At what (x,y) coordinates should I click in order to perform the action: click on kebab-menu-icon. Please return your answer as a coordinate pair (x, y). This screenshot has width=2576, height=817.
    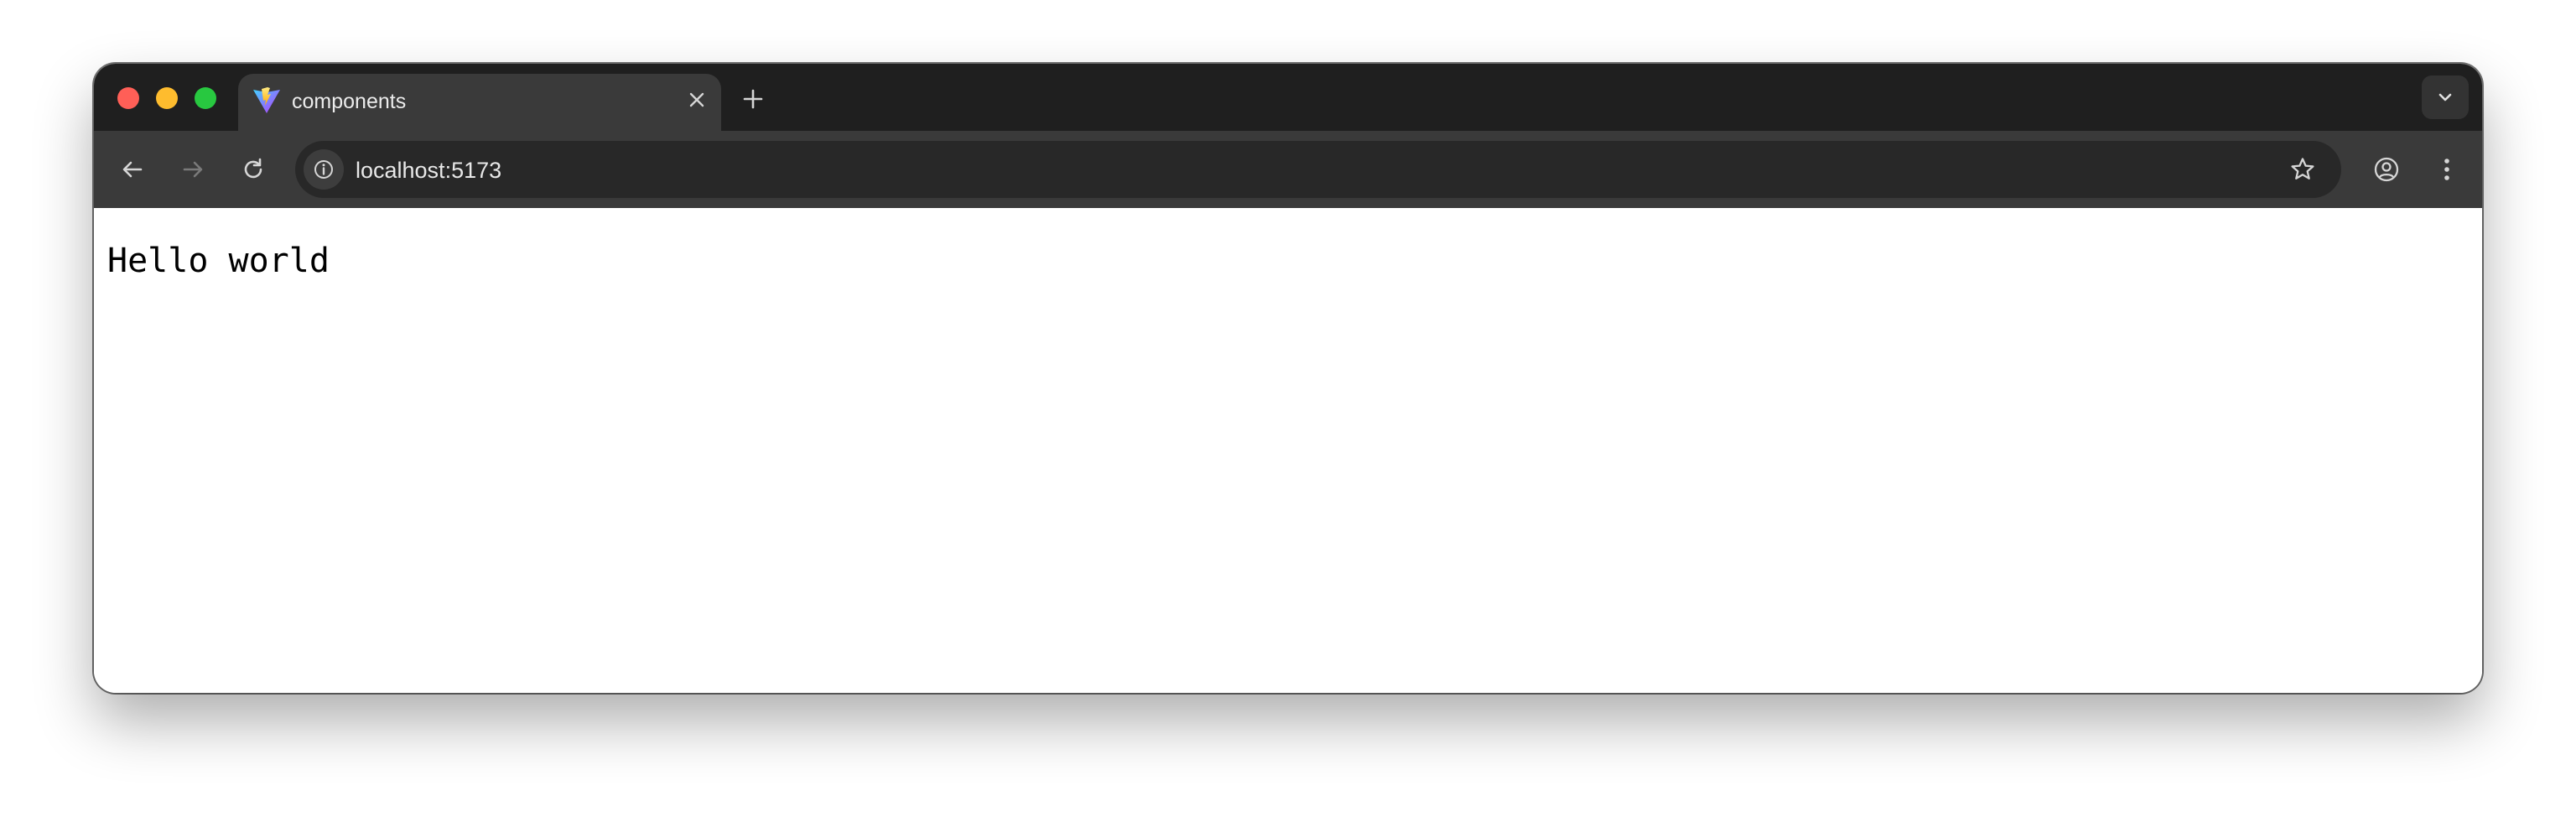
    Looking at the image, I should click on (2446, 169).